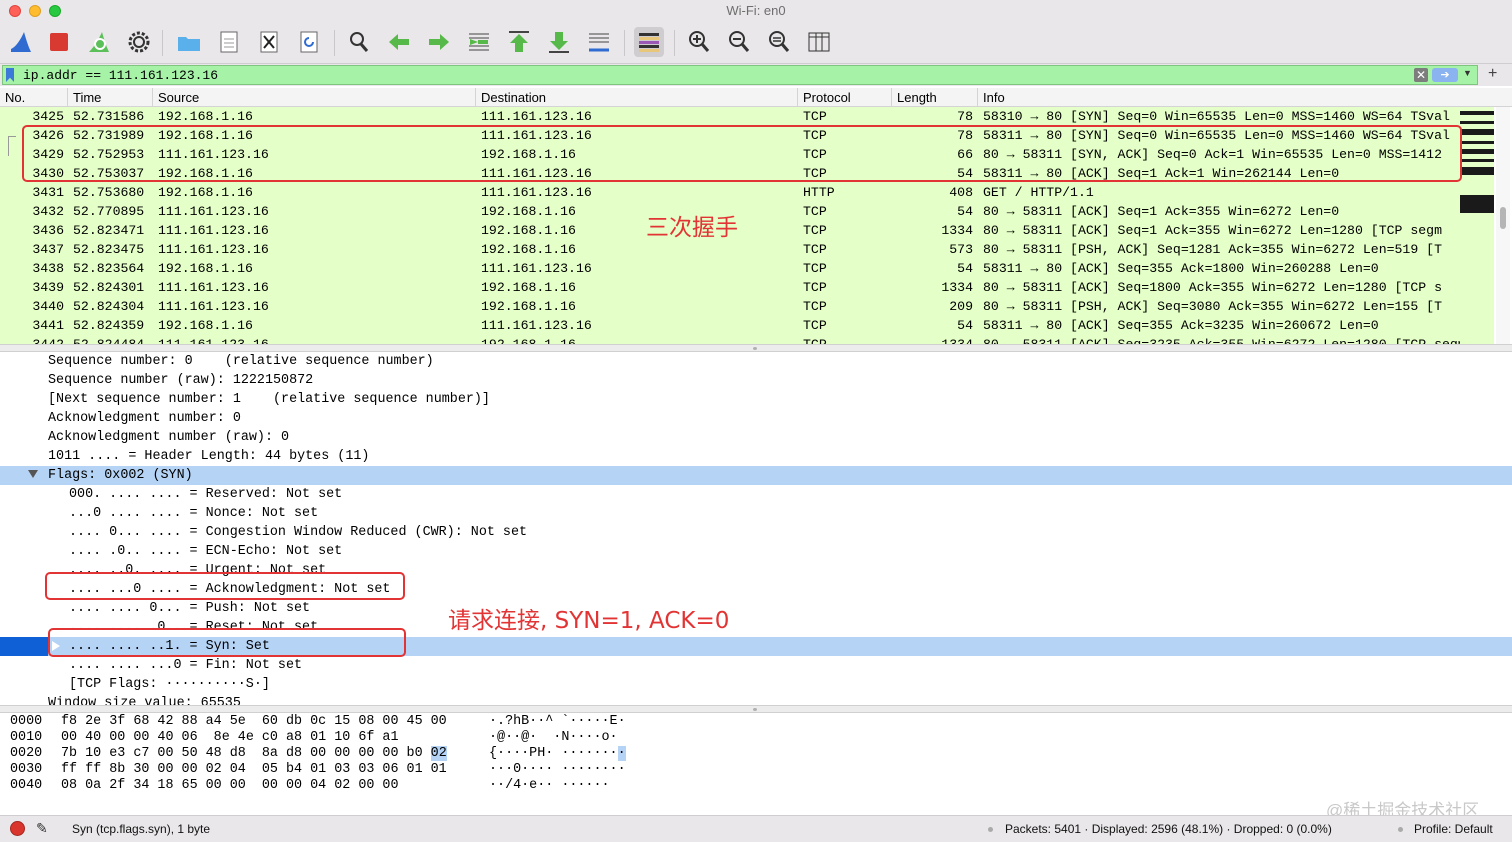 This screenshot has width=1512, height=842. Describe the element at coordinates (399, 42) in the screenshot. I see `go-back-button` at that location.